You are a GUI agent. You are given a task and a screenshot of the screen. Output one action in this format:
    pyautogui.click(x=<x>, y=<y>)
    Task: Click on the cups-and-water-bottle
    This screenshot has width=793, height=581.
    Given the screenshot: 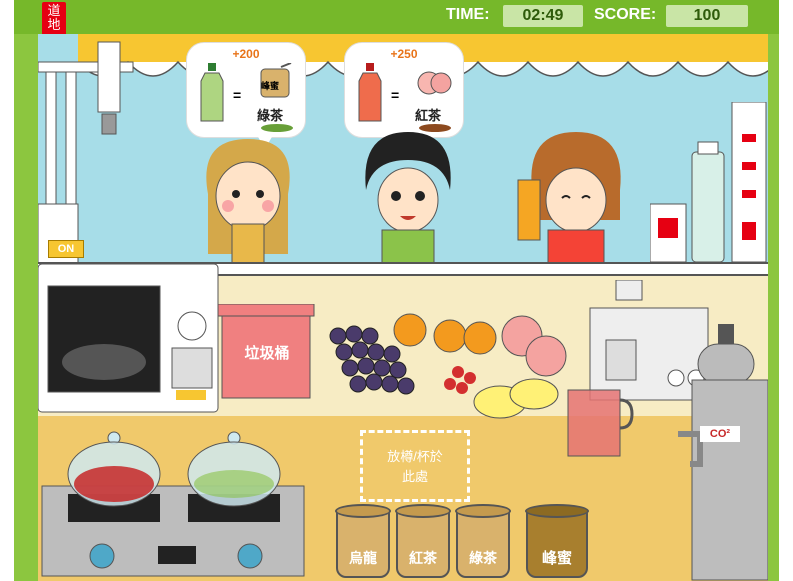 What is the action you would take?
    pyautogui.click(x=709, y=187)
    